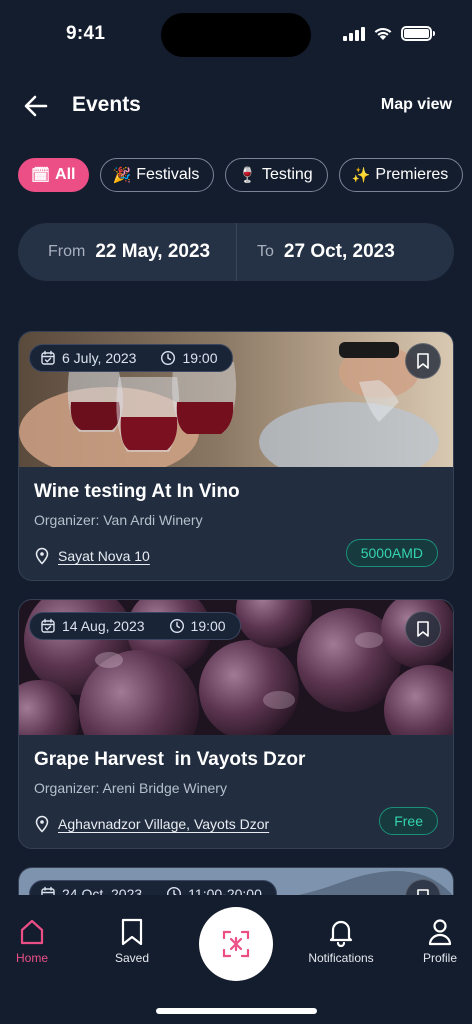 This screenshot has width=472, height=1024. Describe the element at coordinates (354, 33) in the screenshot. I see `cellular-signal-icon` at that location.